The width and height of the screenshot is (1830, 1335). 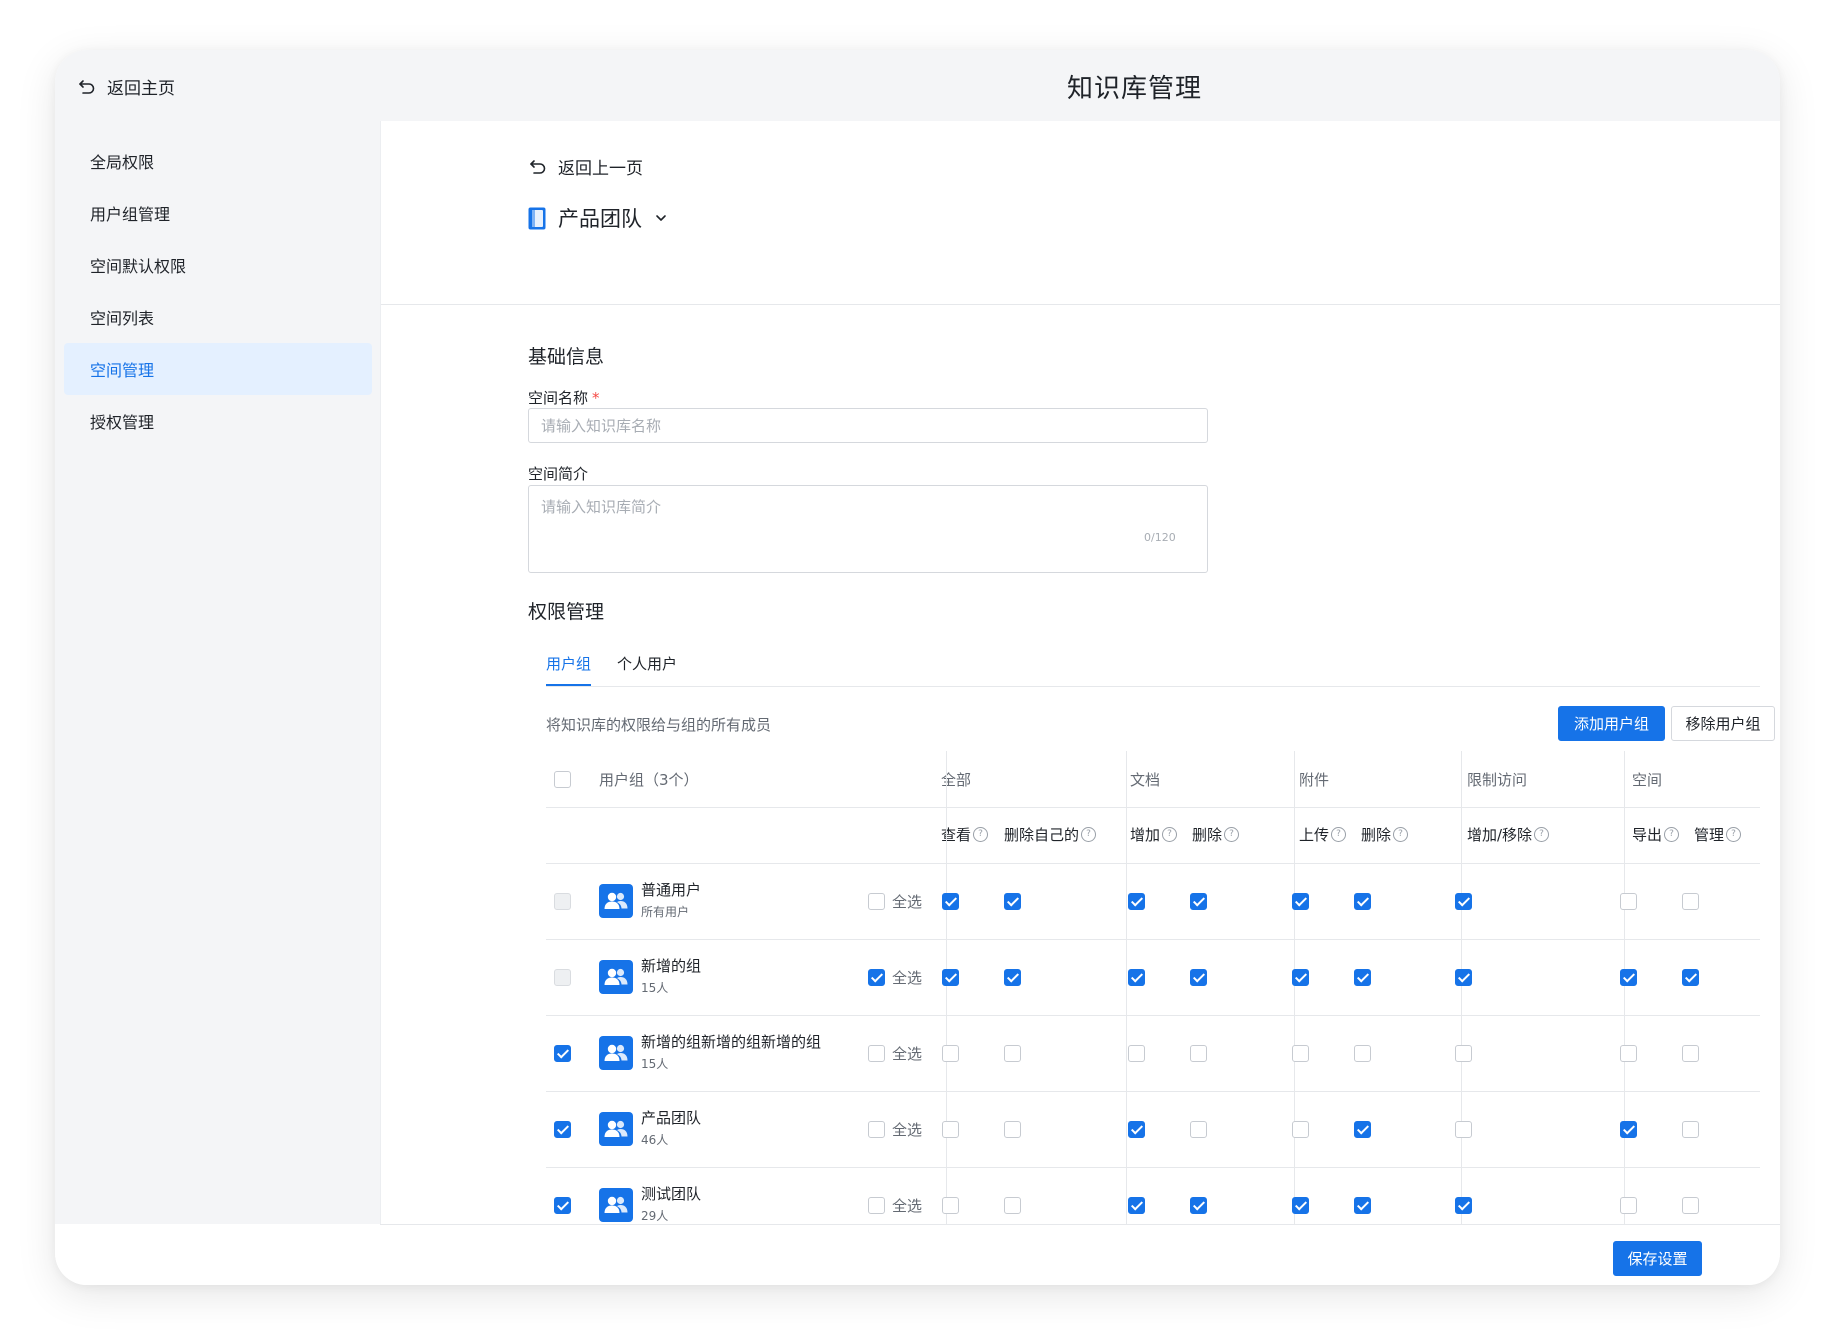 I want to click on sidebar-footer, so click(x=217, y=1254).